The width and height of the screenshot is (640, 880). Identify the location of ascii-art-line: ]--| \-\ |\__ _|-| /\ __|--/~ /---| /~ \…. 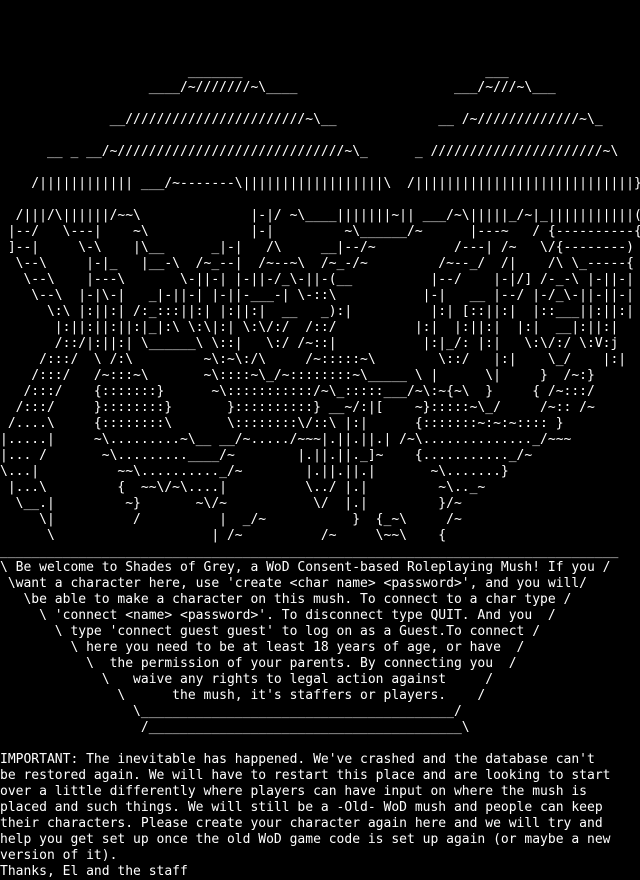
(317, 247).